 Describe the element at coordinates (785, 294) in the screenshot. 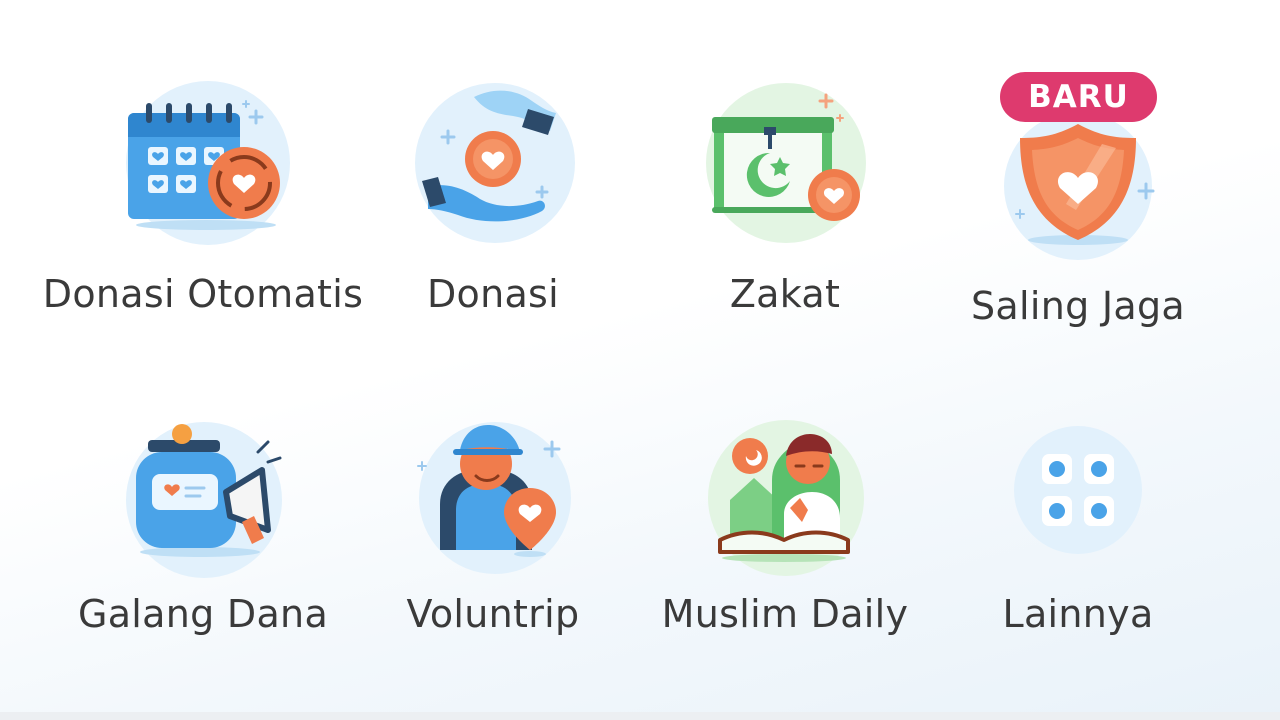

I see `menu-label: Zakat` at that location.